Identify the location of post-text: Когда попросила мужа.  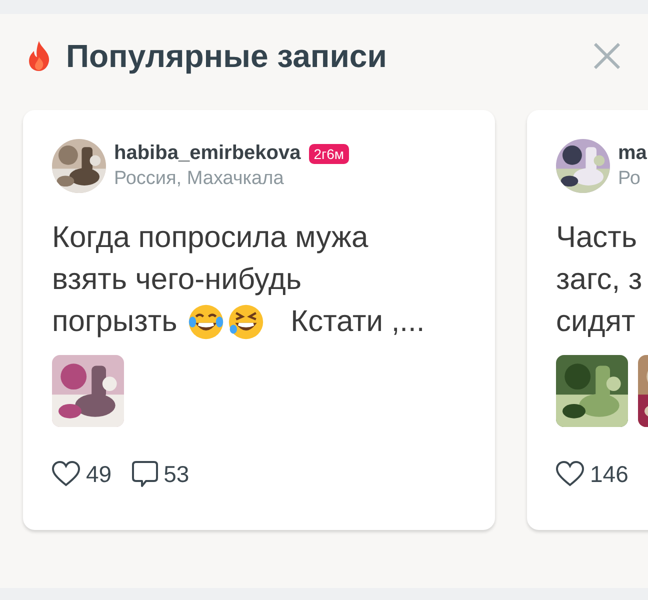
(210, 238).